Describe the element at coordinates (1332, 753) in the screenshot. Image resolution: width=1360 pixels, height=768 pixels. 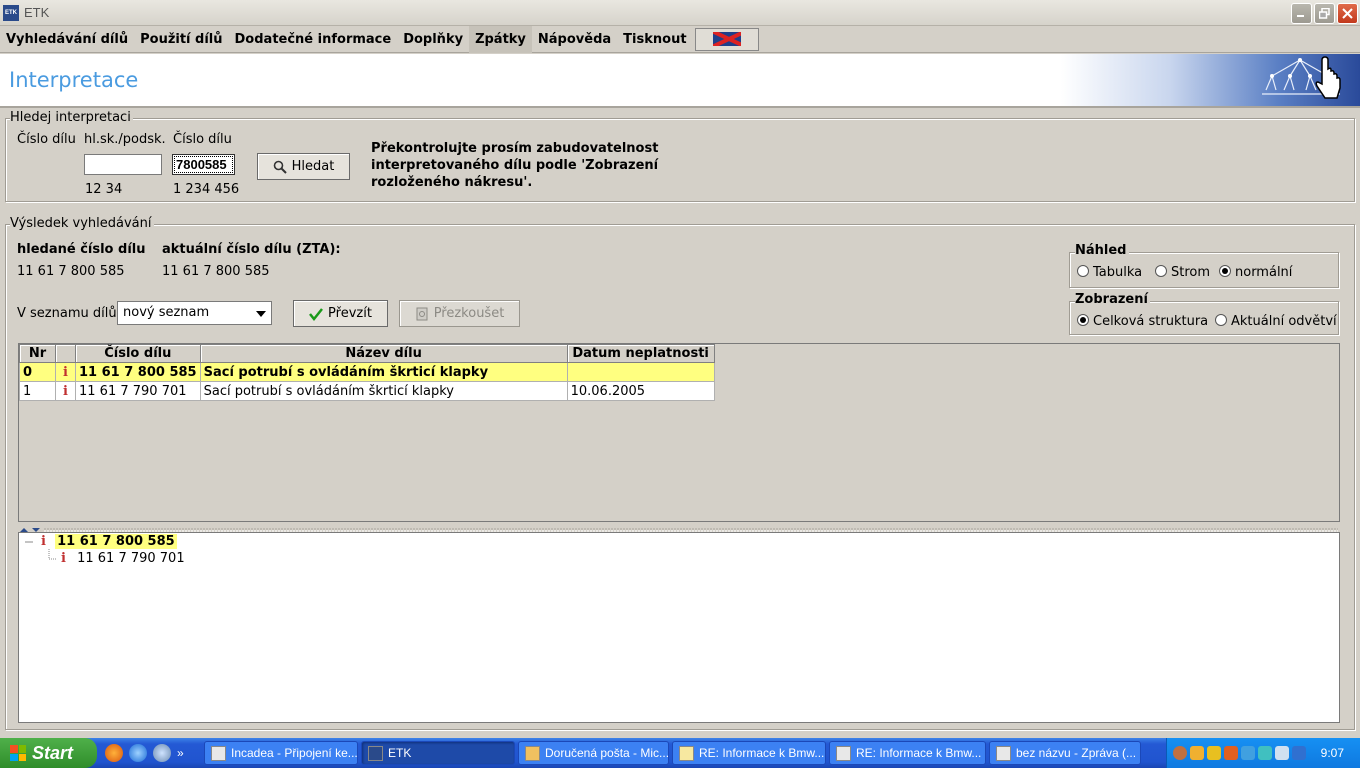
I see `clock: 9:07` at that location.